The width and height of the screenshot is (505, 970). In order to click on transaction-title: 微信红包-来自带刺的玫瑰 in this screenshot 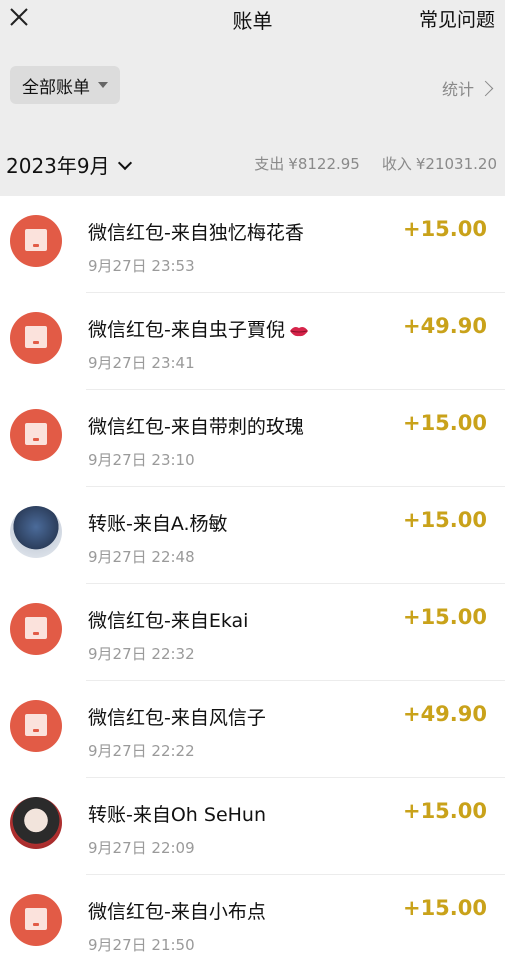, I will do `click(196, 427)`.